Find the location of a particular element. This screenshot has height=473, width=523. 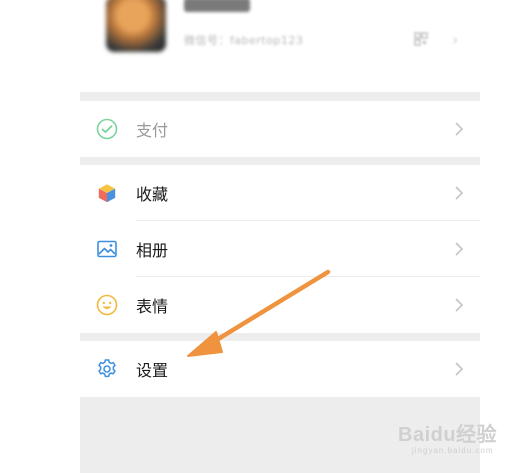

baidu-watermark: Baidu经验 jingyan.baidu.com is located at coordinates (453, 438).